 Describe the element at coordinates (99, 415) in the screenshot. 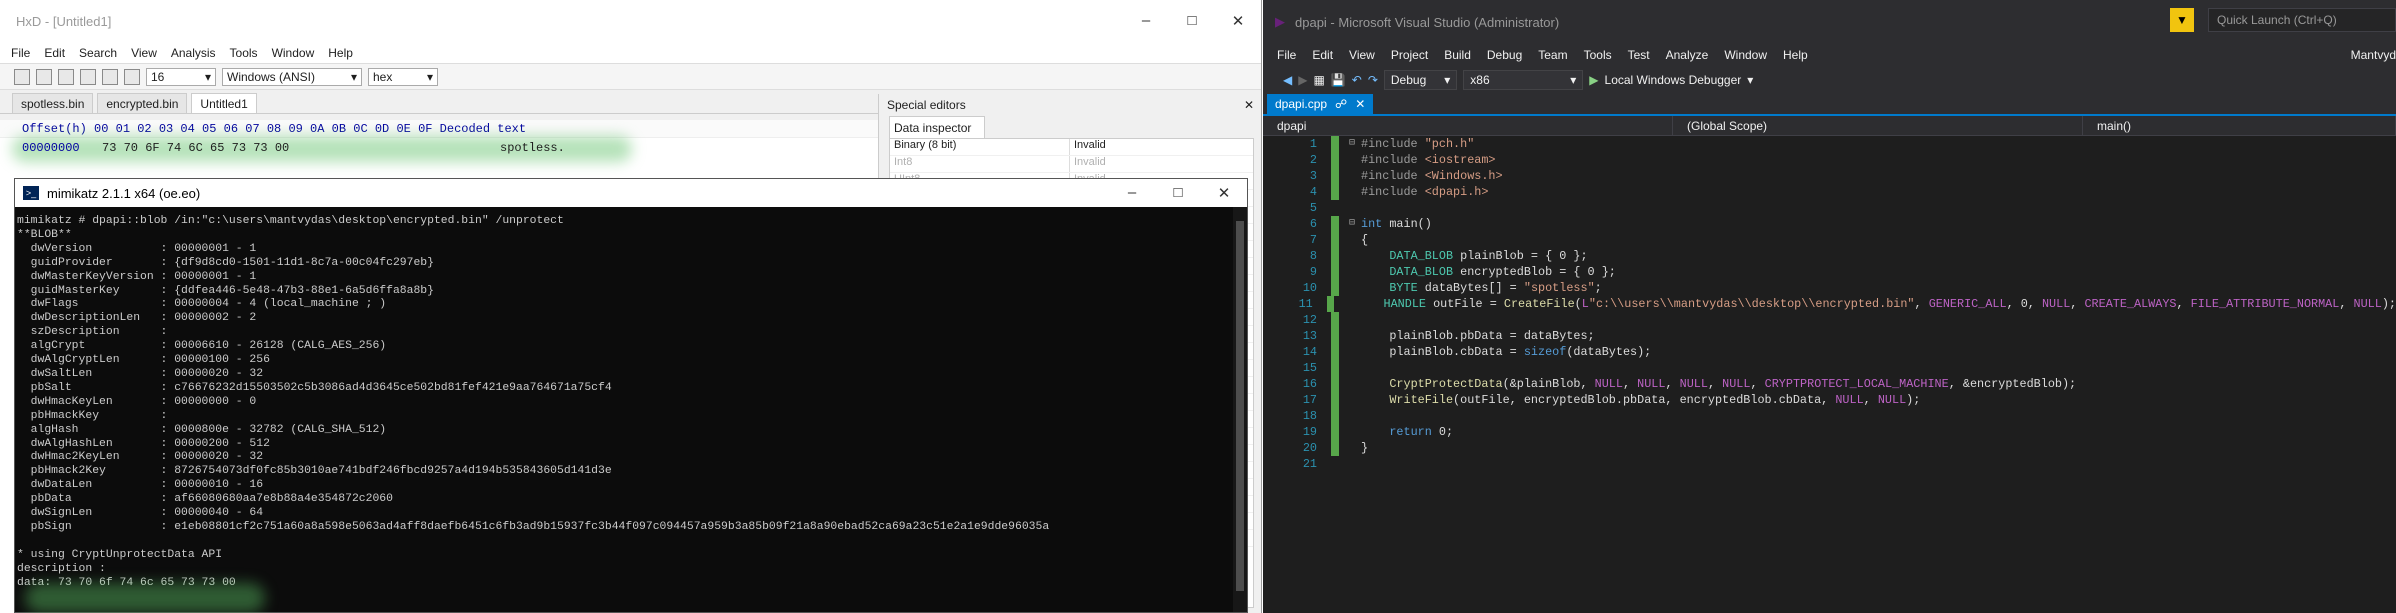

I see `console-line: pbHmackKey :` at that location.